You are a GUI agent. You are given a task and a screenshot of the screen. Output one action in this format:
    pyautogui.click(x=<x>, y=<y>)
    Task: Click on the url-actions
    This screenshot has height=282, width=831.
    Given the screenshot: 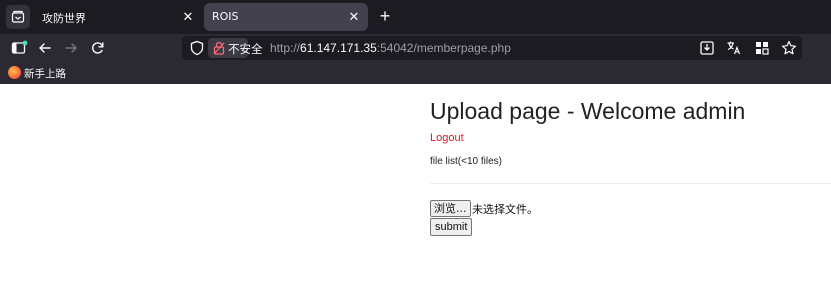 What is the action you would take?
    pyautogui.click(x=745, y=48)
    